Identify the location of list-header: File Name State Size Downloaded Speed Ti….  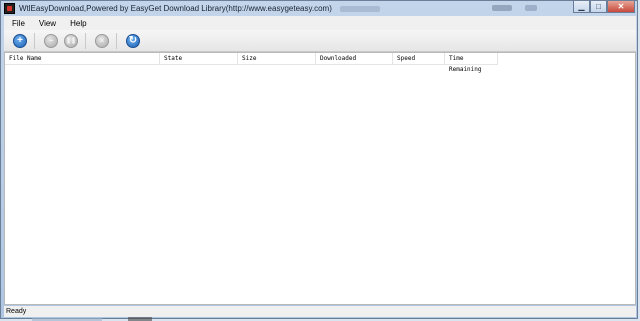
(251, 63).